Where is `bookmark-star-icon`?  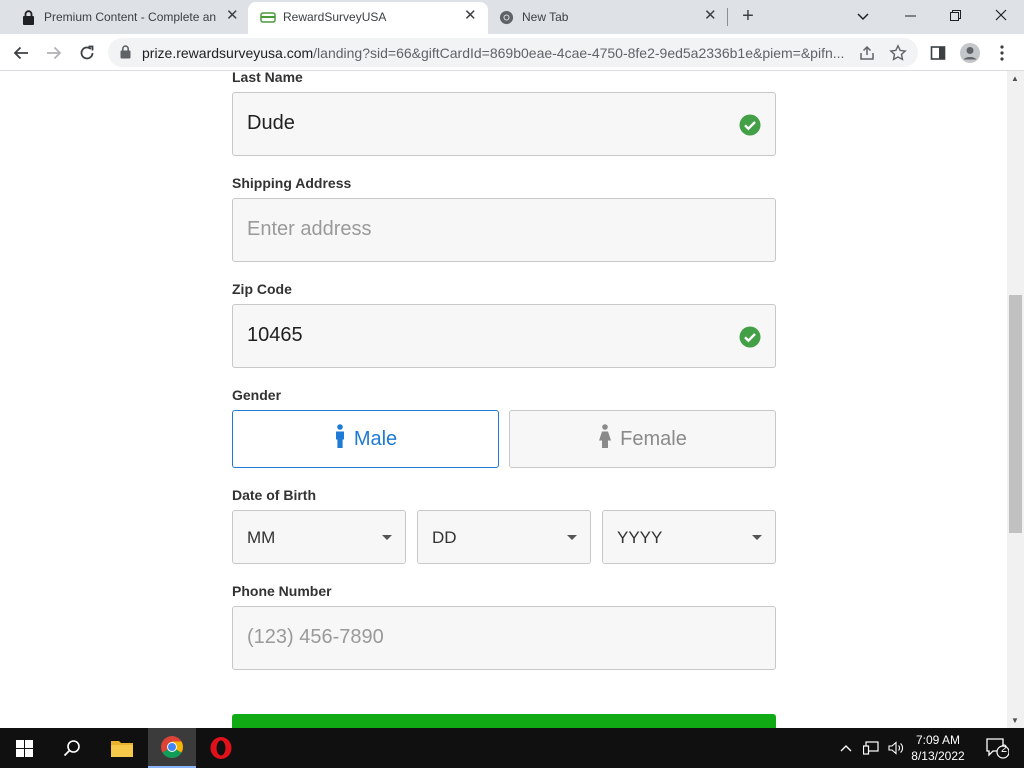 bookmark-star-icon is located at coordinates (898, 53).